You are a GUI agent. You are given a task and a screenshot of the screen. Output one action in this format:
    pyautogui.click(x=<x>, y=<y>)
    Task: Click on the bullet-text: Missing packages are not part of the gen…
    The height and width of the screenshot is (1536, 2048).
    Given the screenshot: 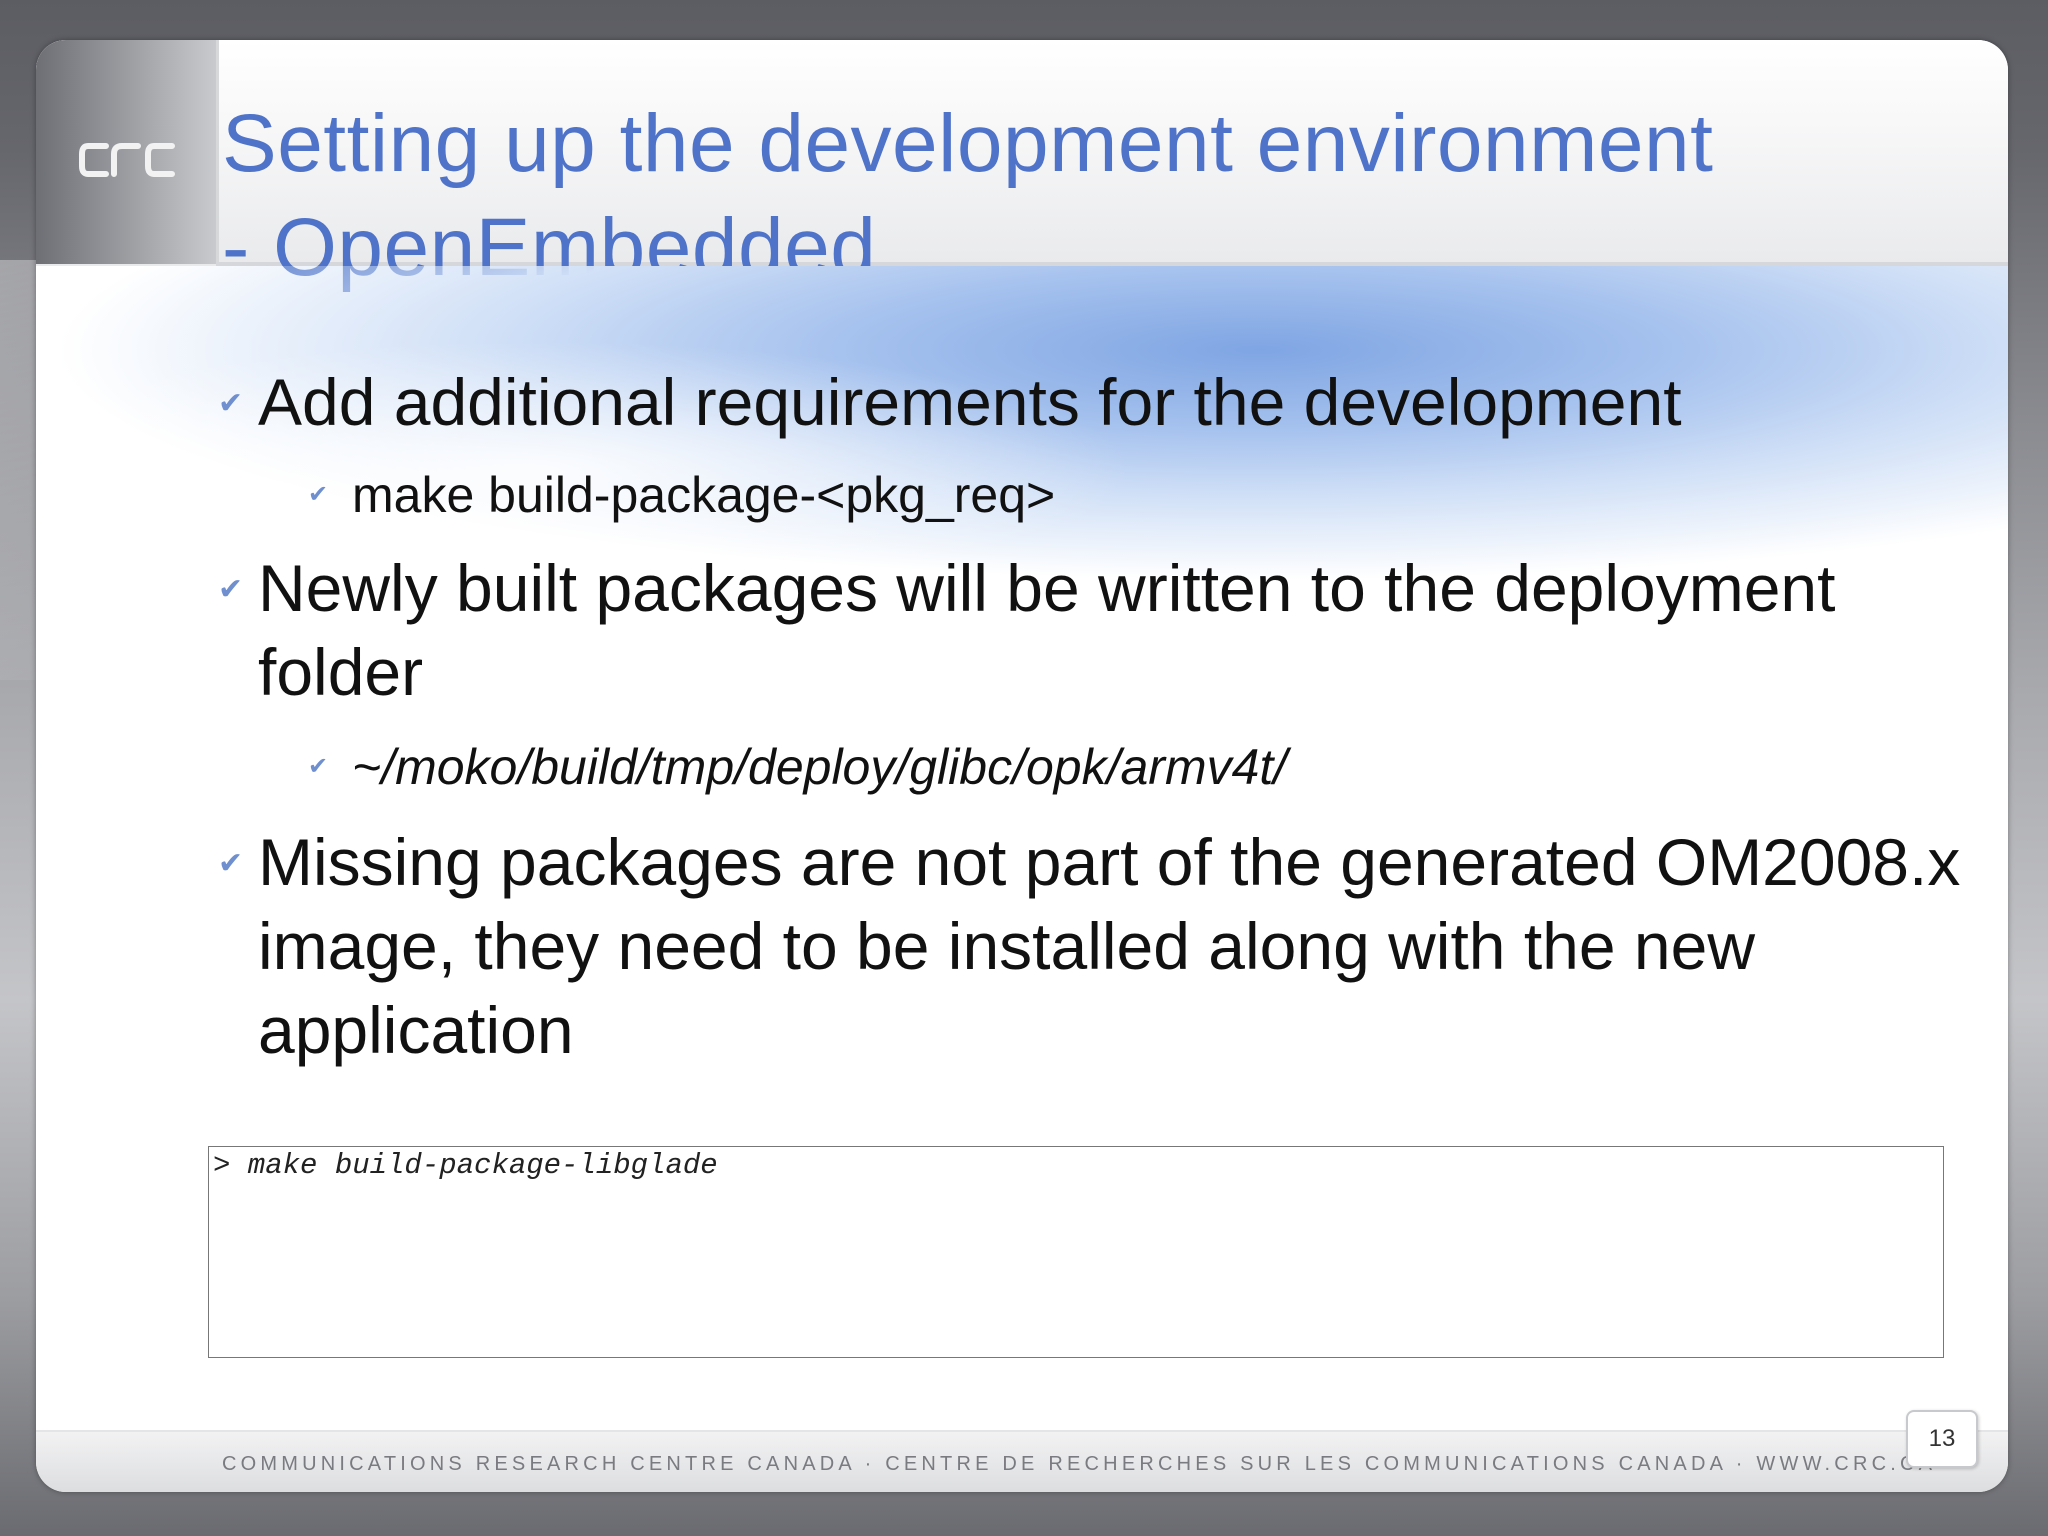 What is the action you would take?
    pyautogui.click(x=1109, y=946)
    